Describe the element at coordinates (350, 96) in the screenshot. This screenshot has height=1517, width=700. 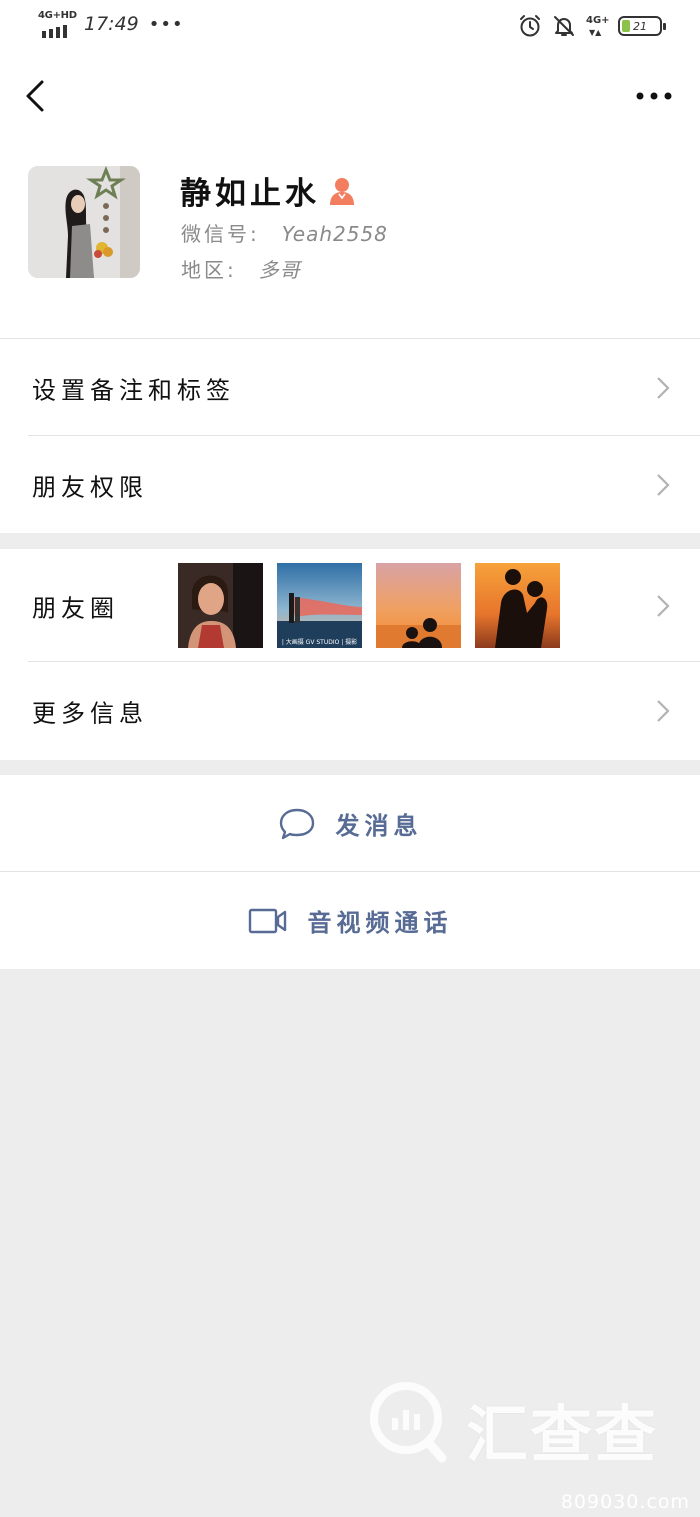
I see `nav-bar` at that location.